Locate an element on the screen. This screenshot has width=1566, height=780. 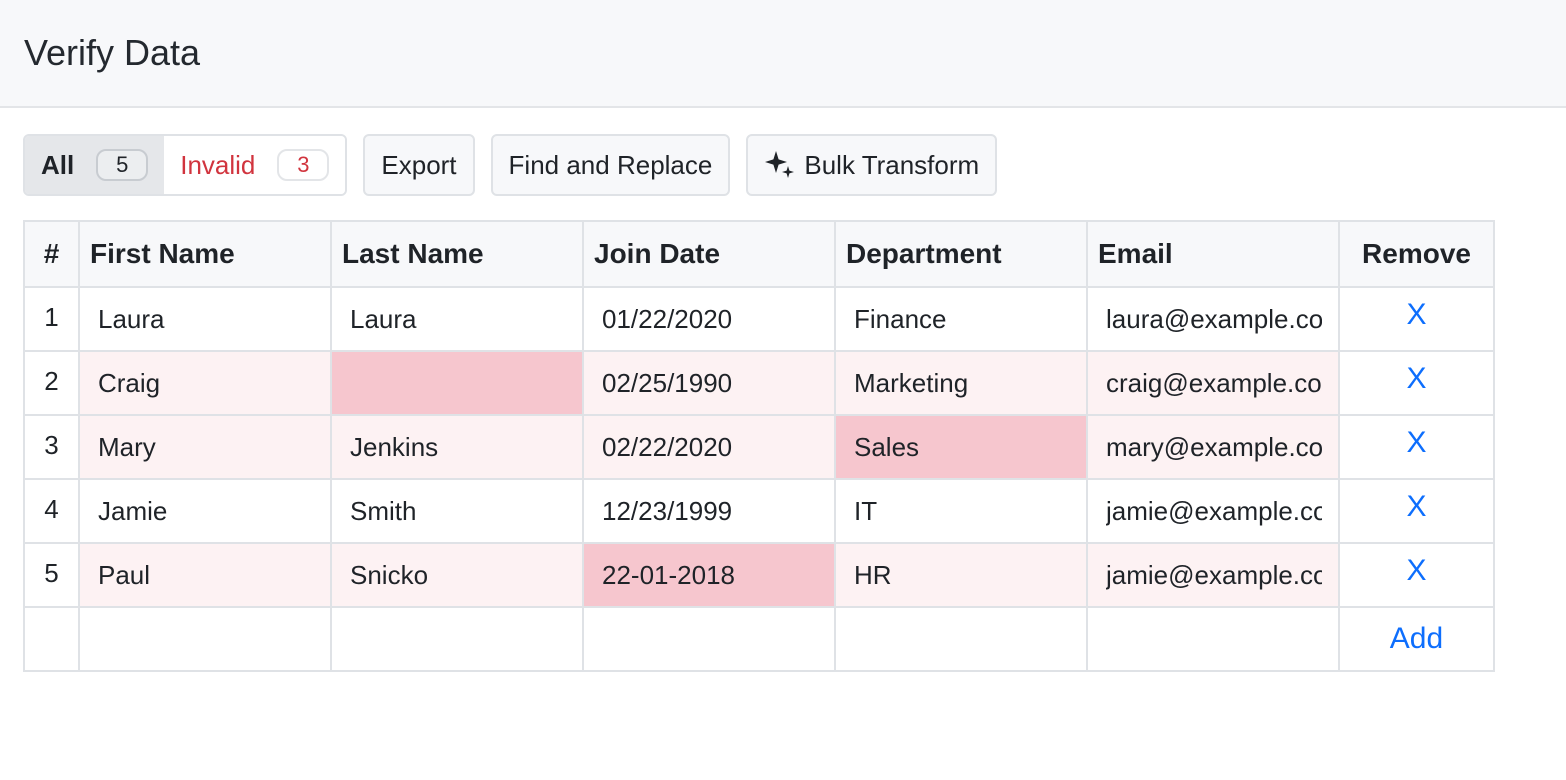
row-number: 4 is located at coordinates (51, 511).